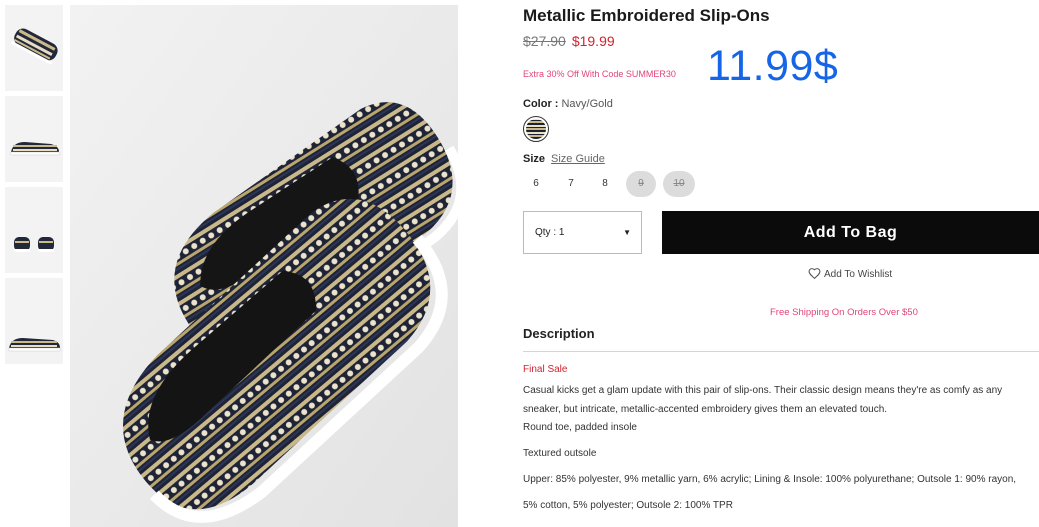 The height and width of the screenshot is (527, 1039). What do you see at coordinates (571, 184) in the screenshot?
I see `size-option-7: 7` at bounding box center [571, 184].